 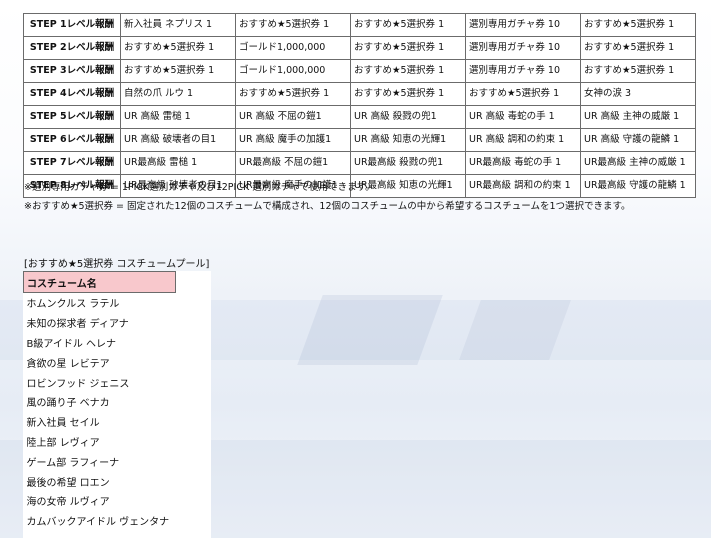 What do you see at coordinates (408, 117) in the screenshot?
I see `reward-cell: UR 高級 殺戮の兜1` at bounding box center [408, 117].